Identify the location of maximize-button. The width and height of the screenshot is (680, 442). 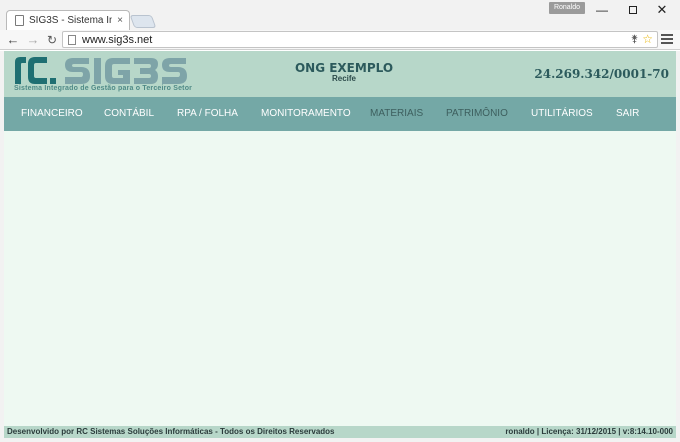
(633, 10).